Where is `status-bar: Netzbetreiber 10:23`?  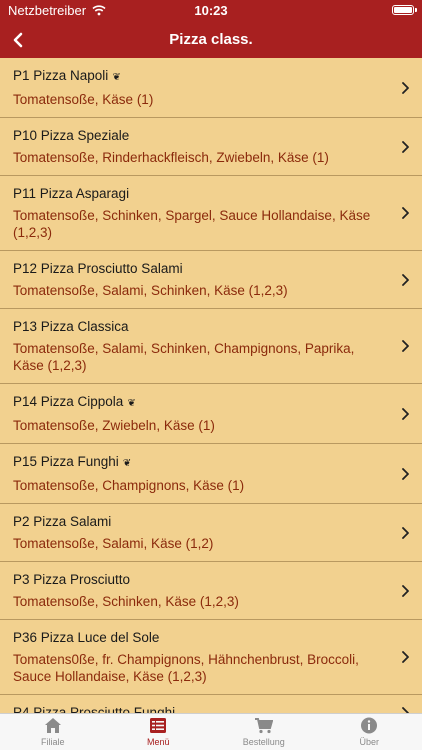
status-bar: Netzbetreiber 10:23 is located at coordinates (211, 11).